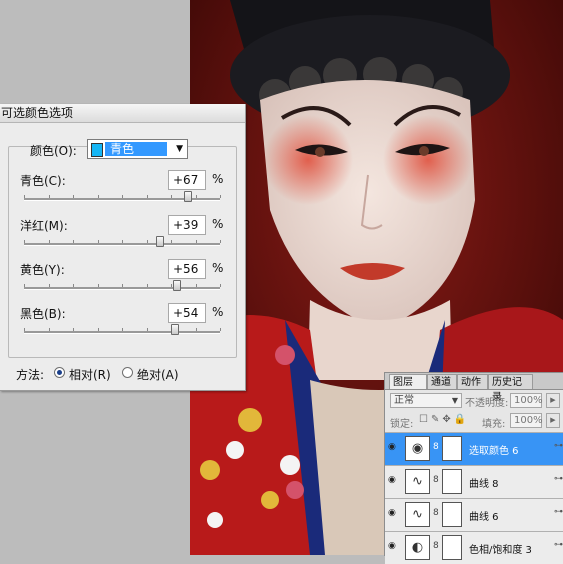 The height and width of the screenshot is (564, 563). I want to click on layer-row: ◉ ◐ 8 色相/饱和度 3 ⊶, so click(474, 547).